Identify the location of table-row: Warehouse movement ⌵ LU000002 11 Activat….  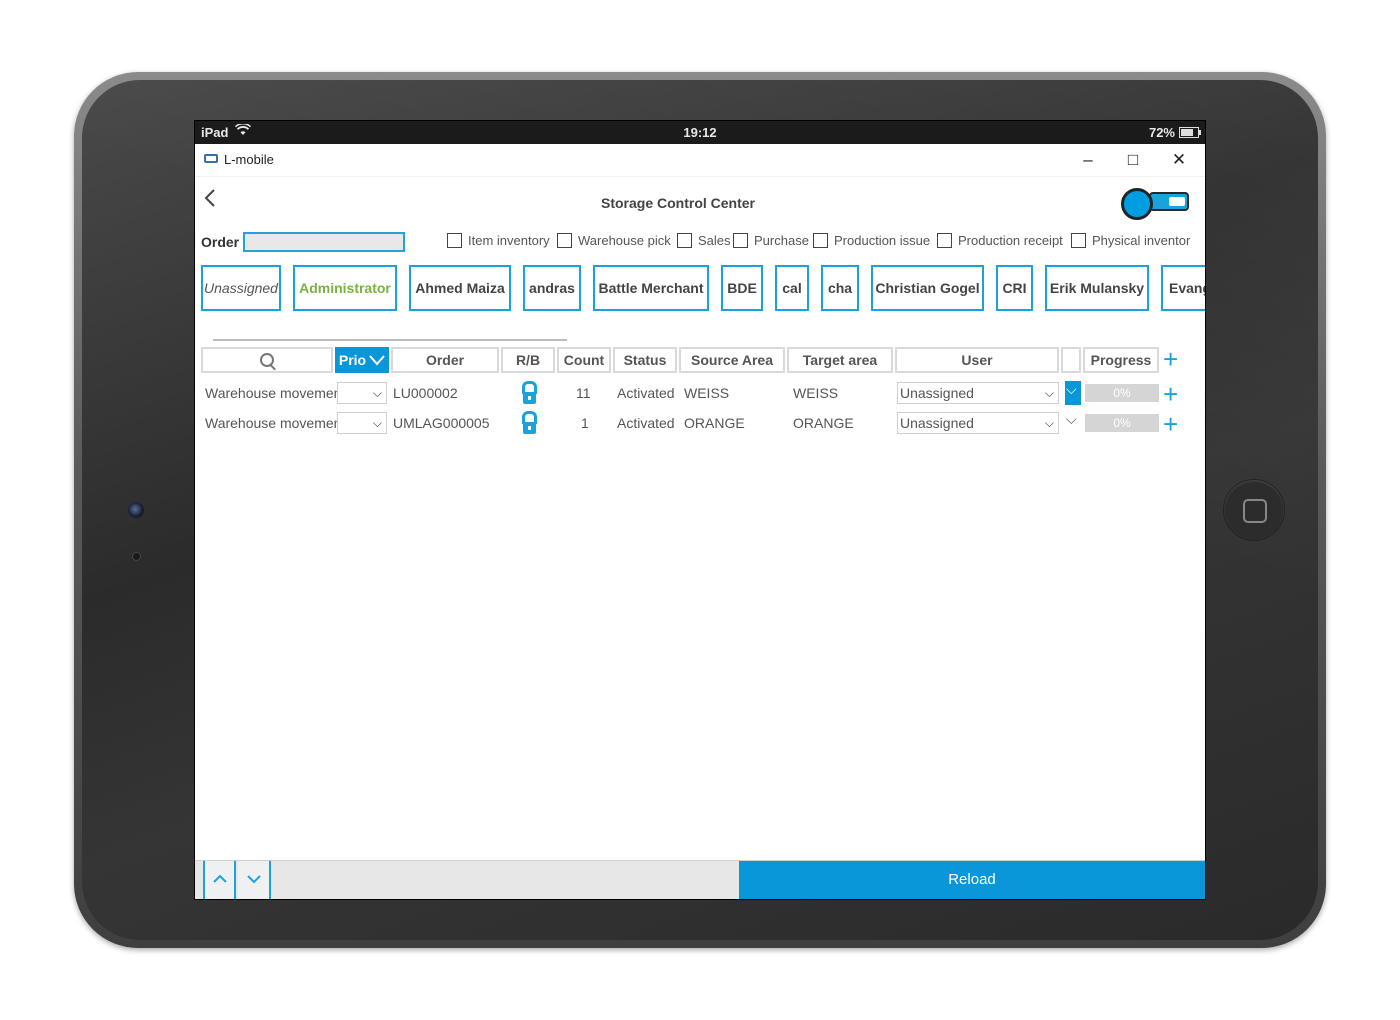
(696, 394).